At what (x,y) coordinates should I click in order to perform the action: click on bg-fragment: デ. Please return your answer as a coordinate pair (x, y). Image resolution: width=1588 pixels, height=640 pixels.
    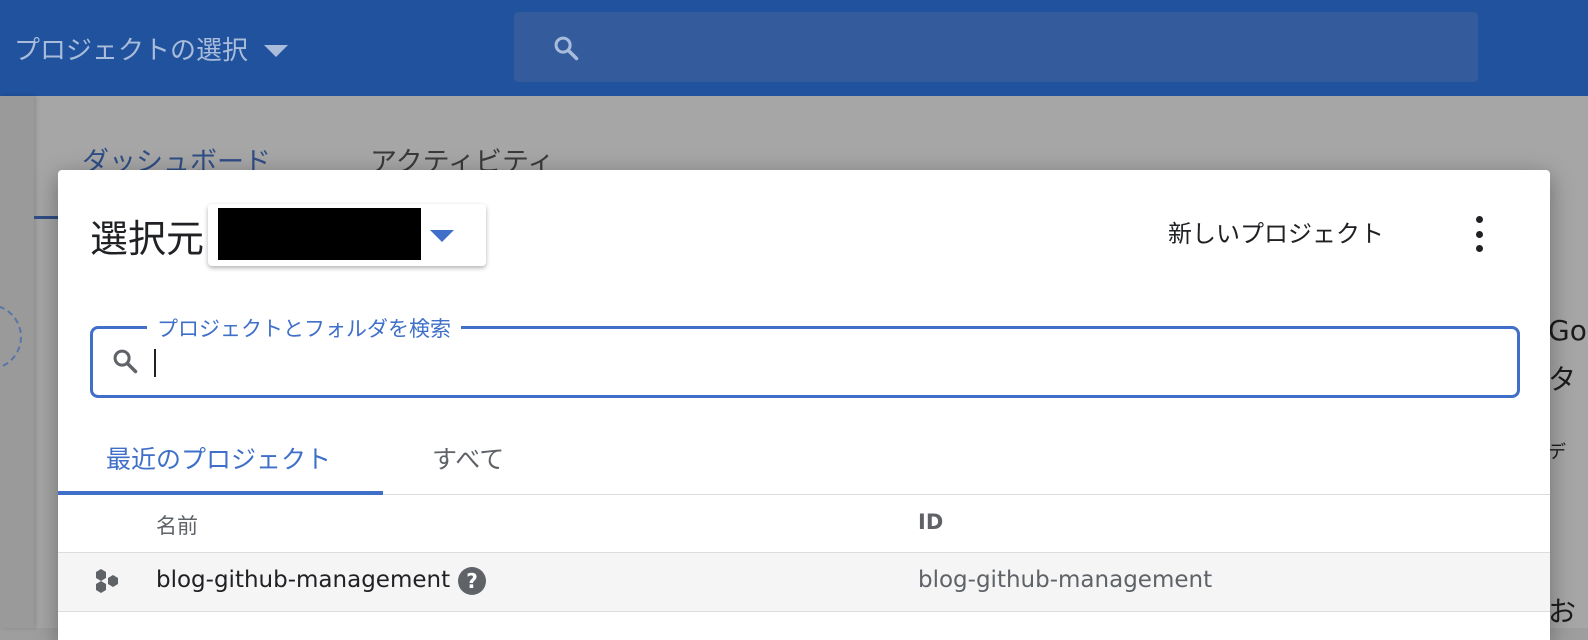
    Looking at the image, I should click on (1557, 452).